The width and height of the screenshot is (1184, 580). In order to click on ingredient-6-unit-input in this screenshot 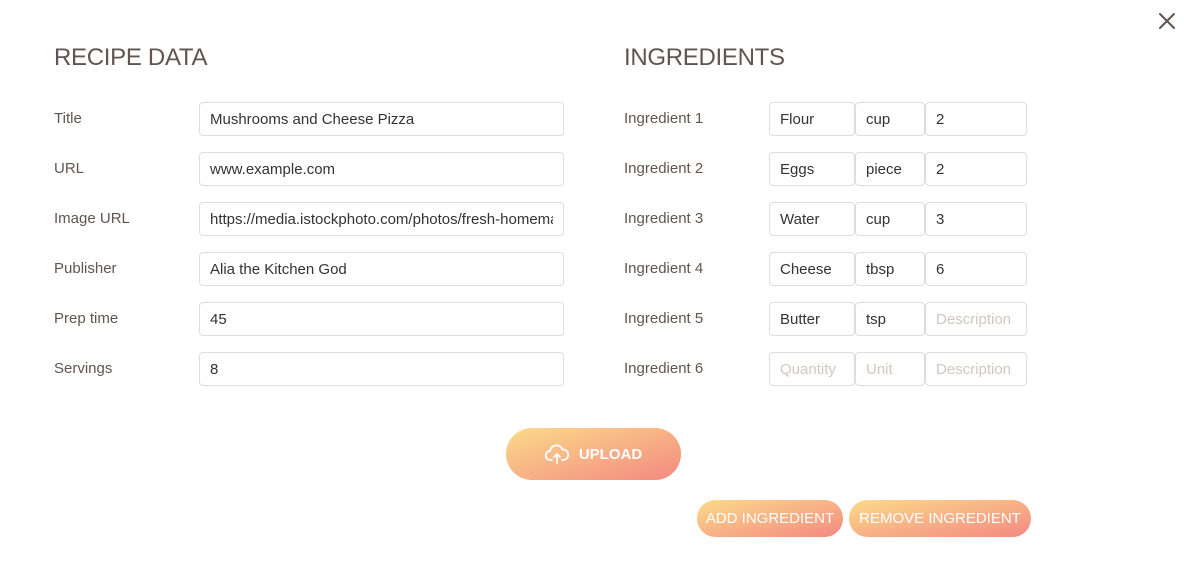, I will do `click(890, 369)`.